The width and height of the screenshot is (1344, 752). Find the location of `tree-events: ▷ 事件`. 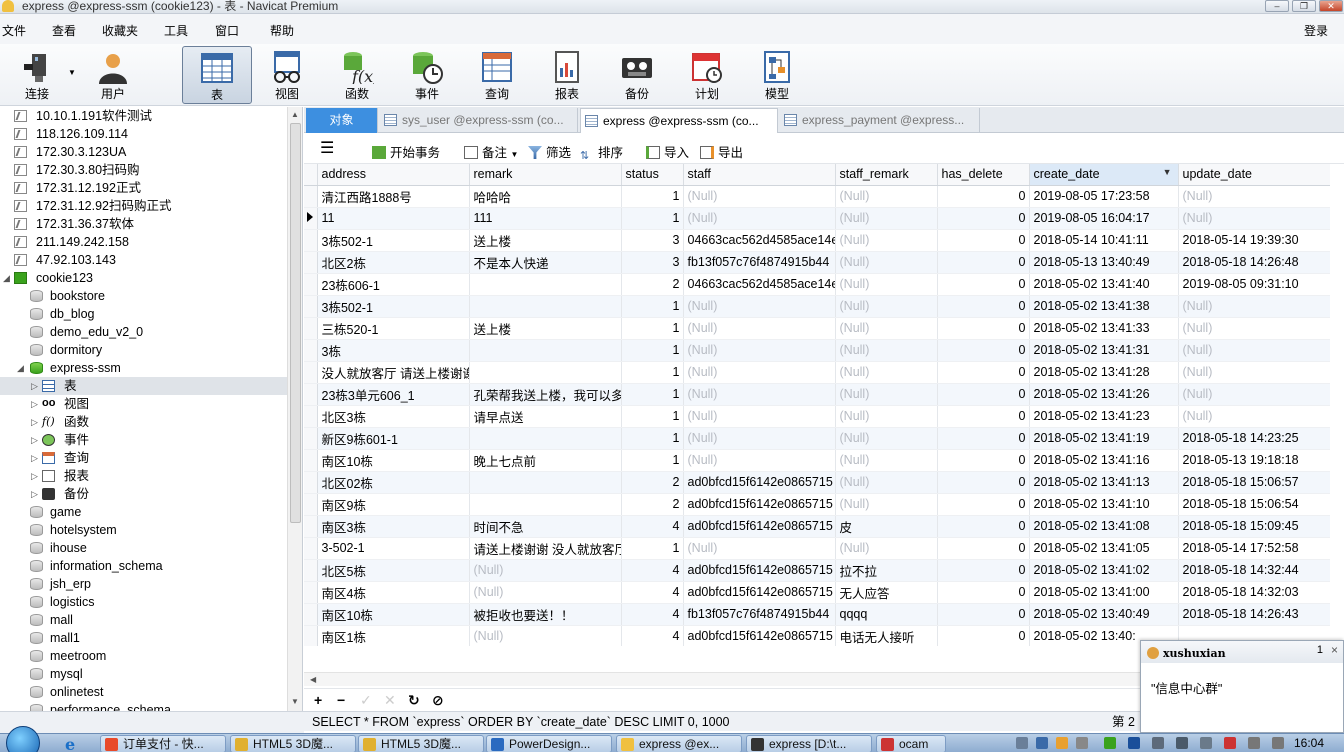

tree-events: ▷ 事件 is located at coordinates (143, 440).